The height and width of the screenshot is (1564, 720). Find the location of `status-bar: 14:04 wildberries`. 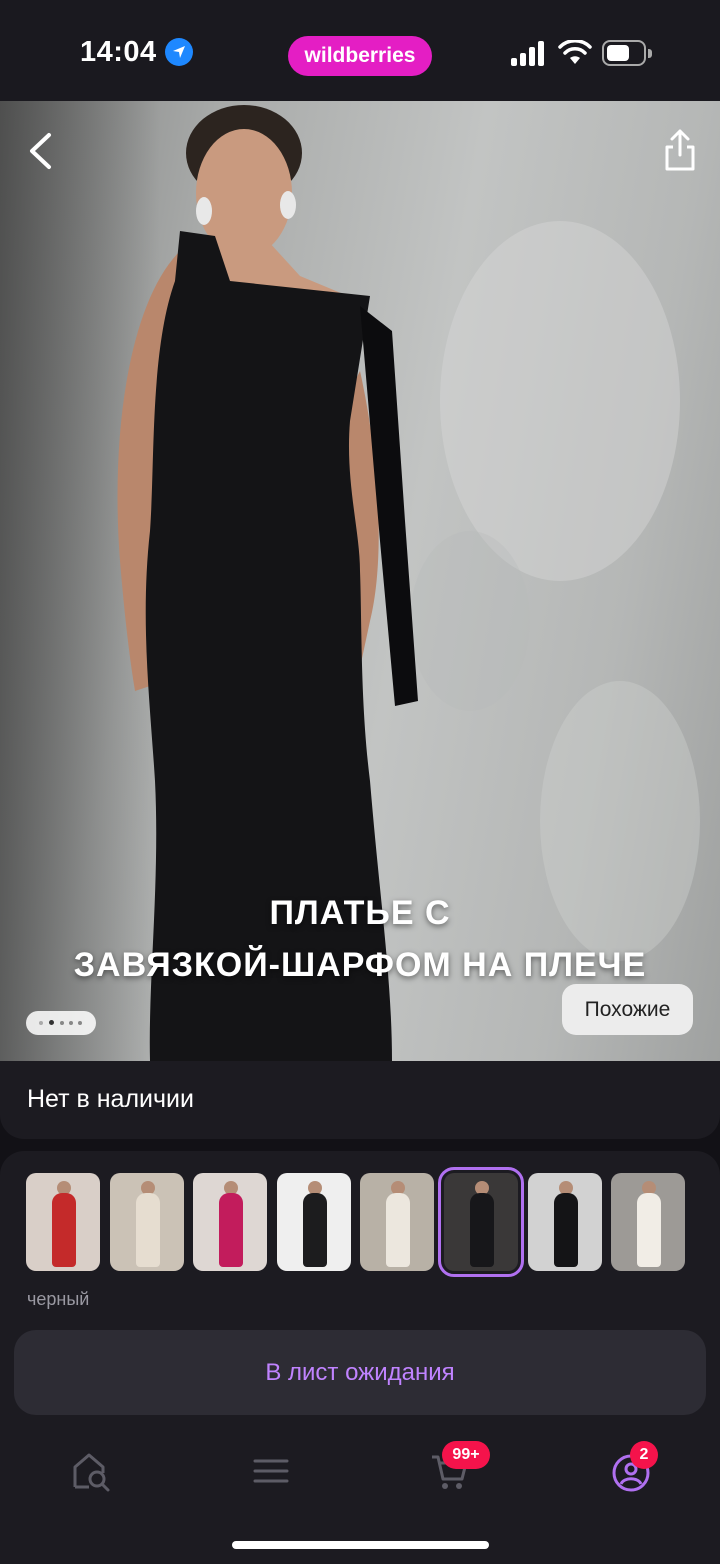

status-bar: 14:04 wildberries is located at coordinates (360, 50).